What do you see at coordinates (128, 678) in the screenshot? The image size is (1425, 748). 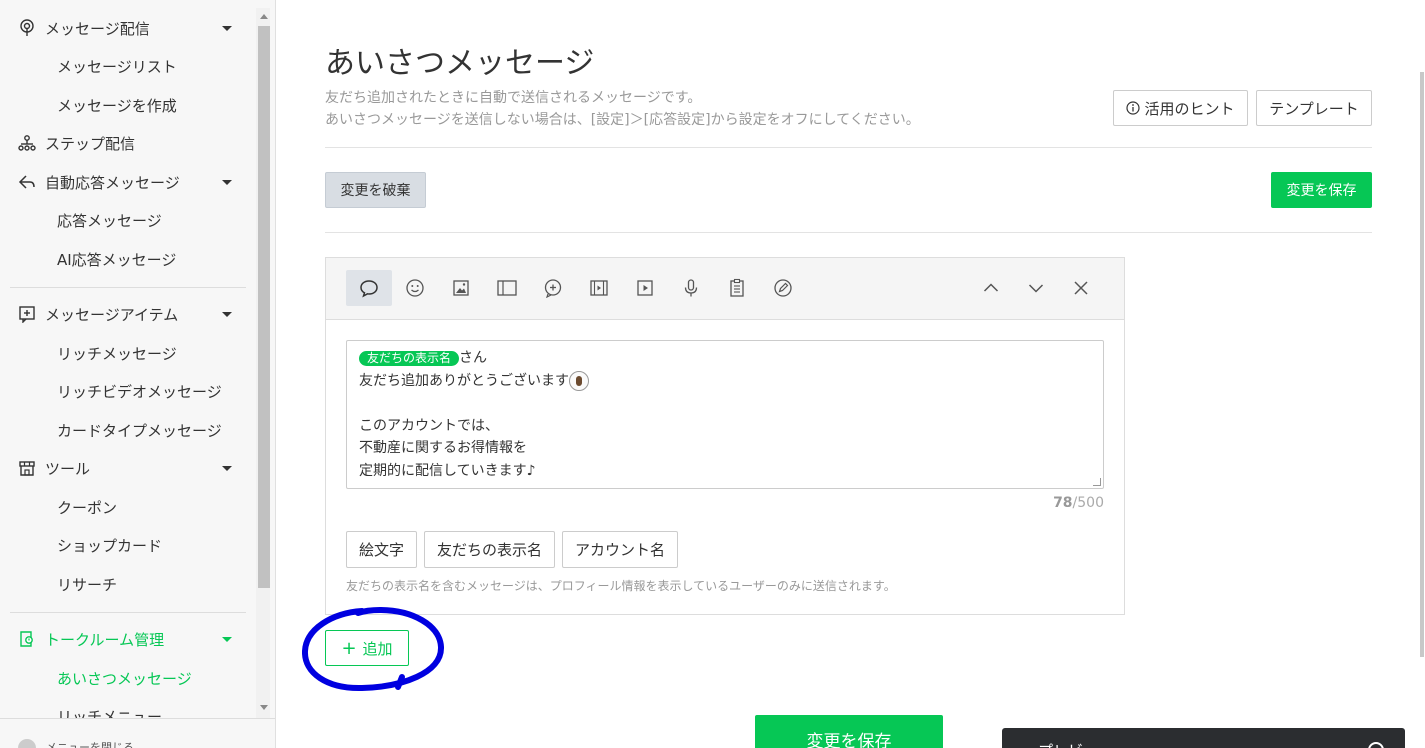 I see `sidebar-item-greeting-message: あいさつメッセージ` at bounding box center [128, 678].